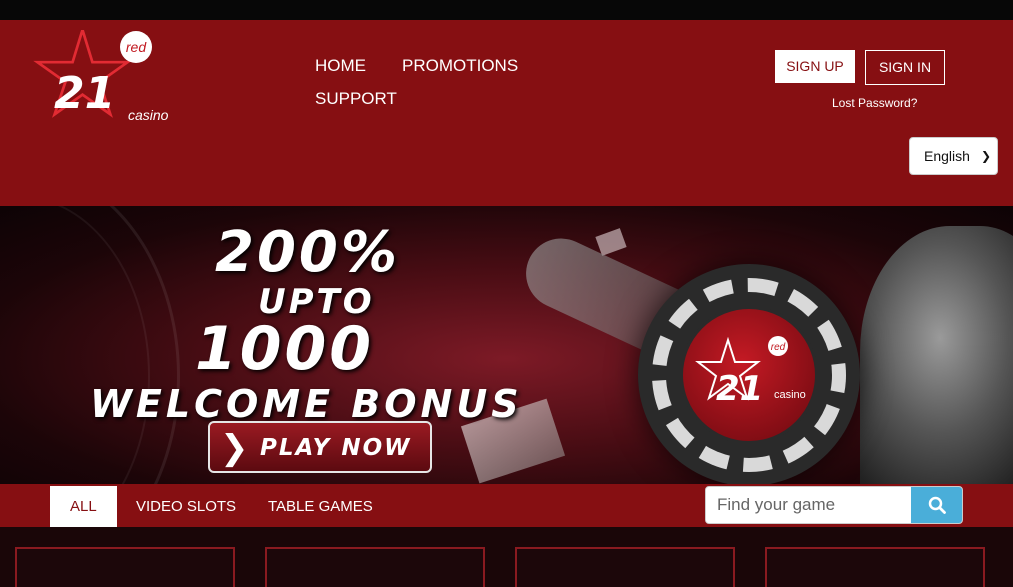 This screenshot has width=1013, height=587. I want to click on language-select: English ❯, so click(953, 156).